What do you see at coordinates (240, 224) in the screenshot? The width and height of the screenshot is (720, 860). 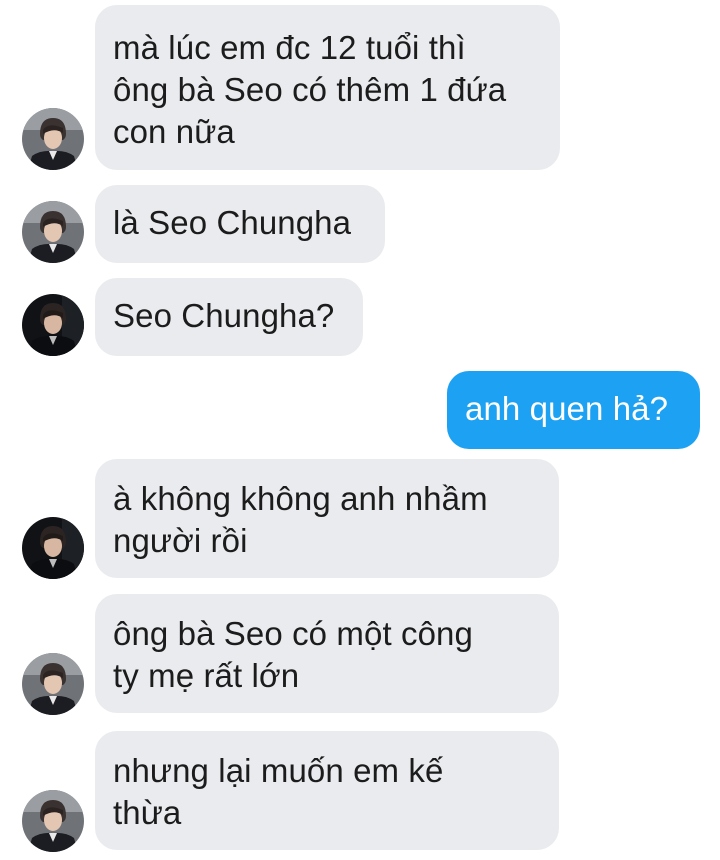 I see `incoming-message-bubble: là Seo Chungha` at bounding box center [240, 224].